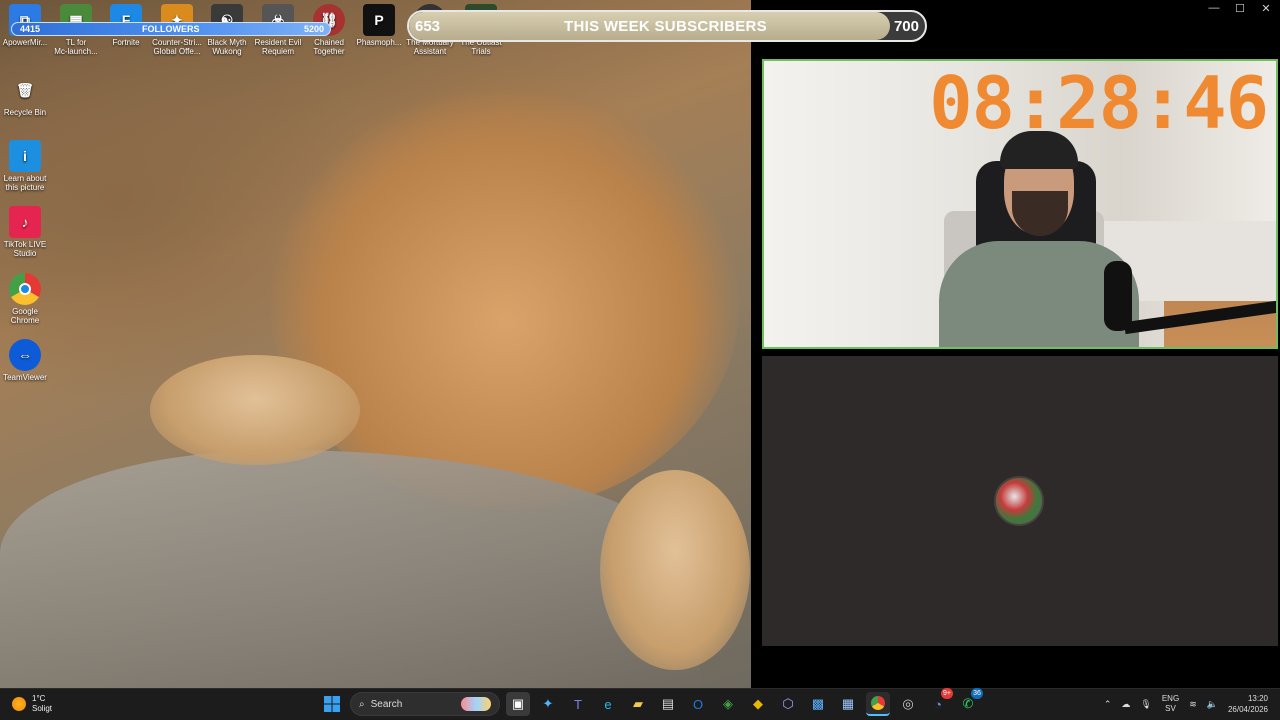 This screenshot has height=720, width=1280. I want to click on capture-icon: ▦, so click(848, 704).